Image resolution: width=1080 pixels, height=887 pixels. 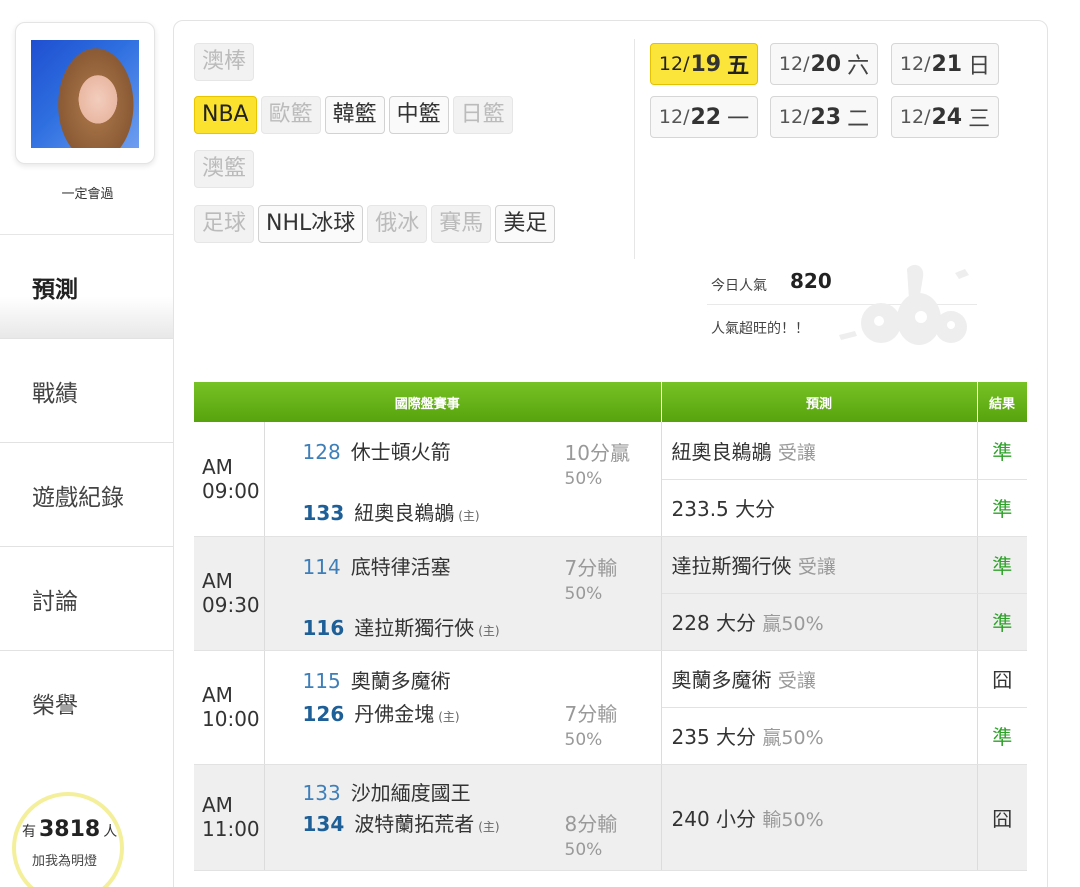 I want to click on fans-count: 有 3818 人, so click(x=69, y=829).